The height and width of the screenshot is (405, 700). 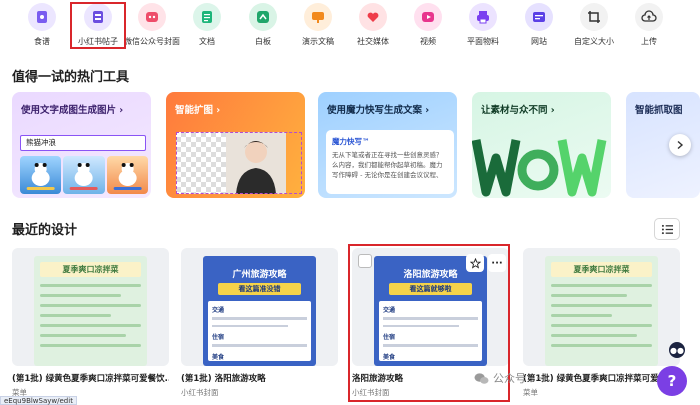 What do you see at coordinates (152, 17) in the screenshot?
I see `wechat-cover-icon` at bounding box center [152, 17].